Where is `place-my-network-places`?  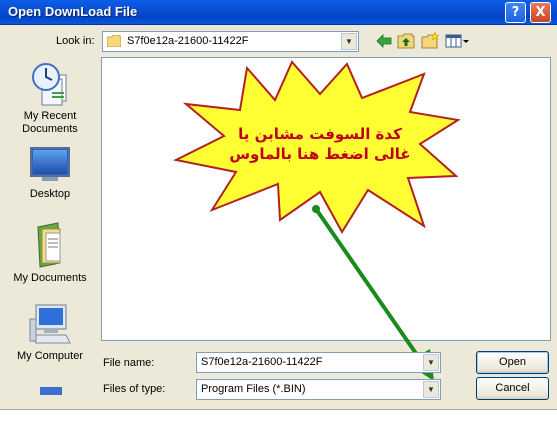 place-my-network-places is located at coordinates (50, 389).